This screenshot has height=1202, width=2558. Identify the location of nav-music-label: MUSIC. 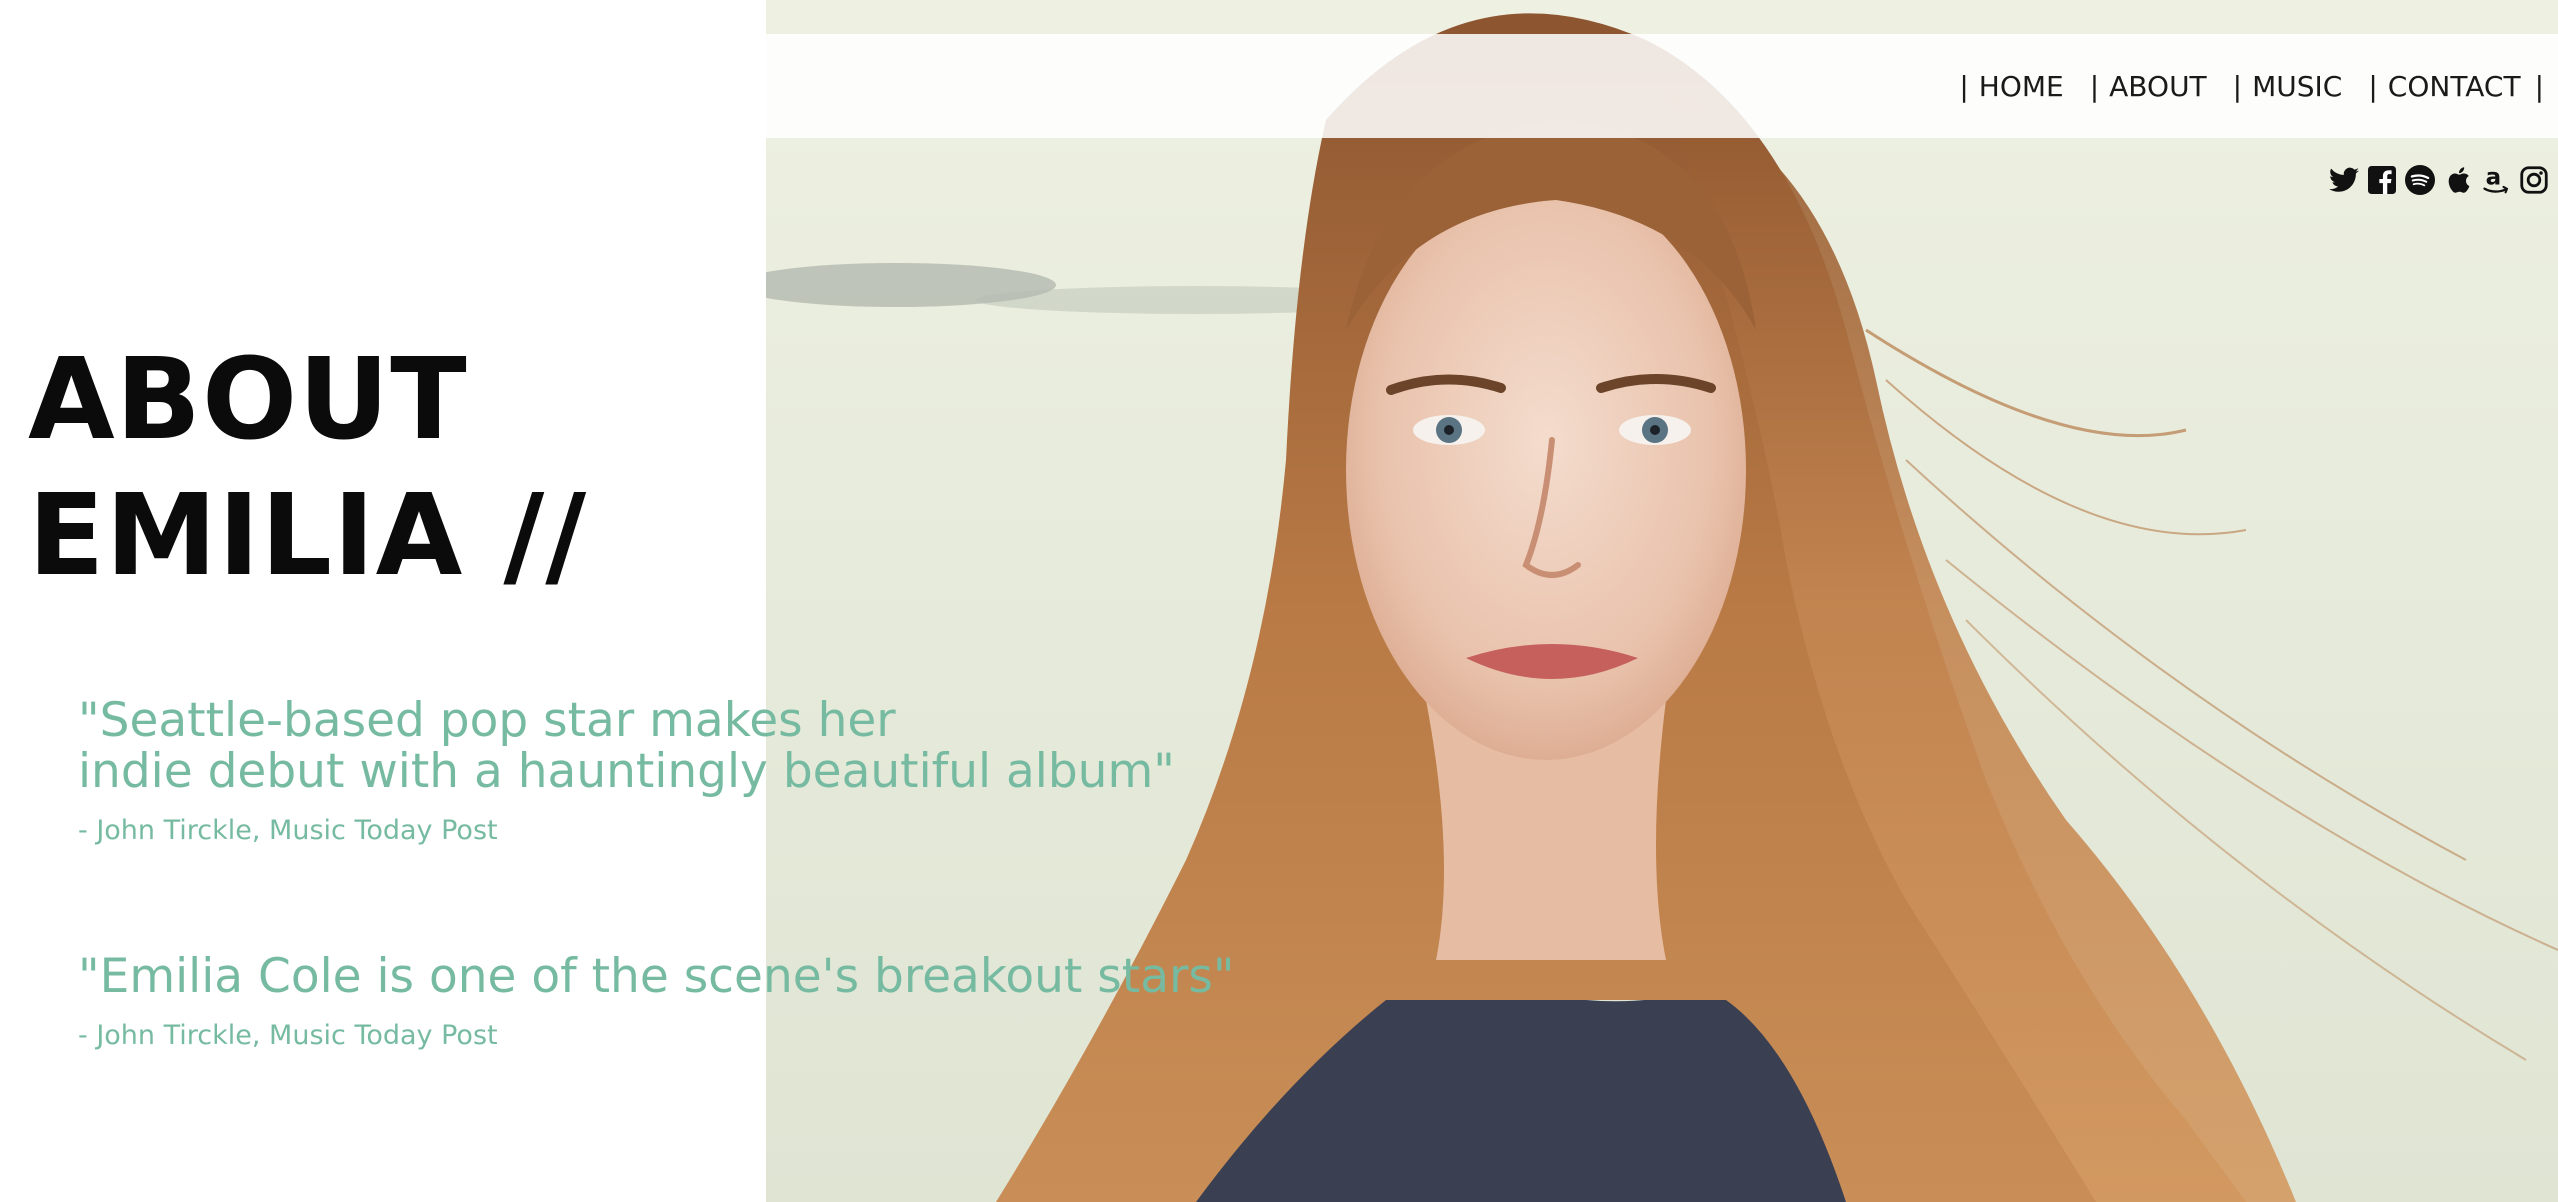
(2297, 86).